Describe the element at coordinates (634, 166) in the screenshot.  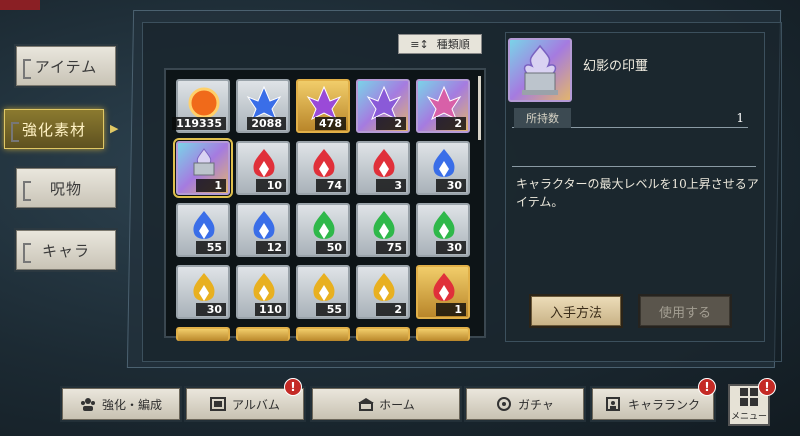
I see `divider` at that location.